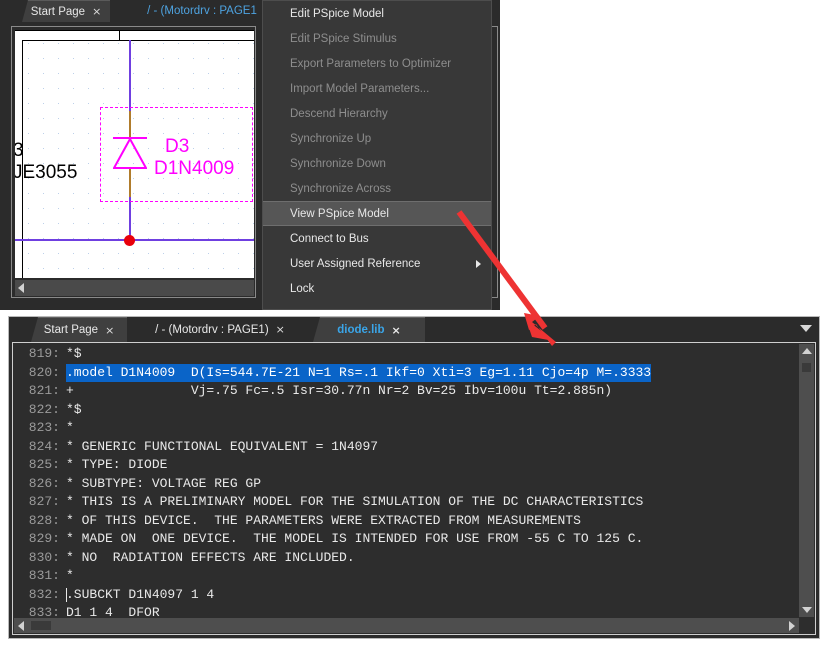  I want to click on page-border-top, so click(138, 40).